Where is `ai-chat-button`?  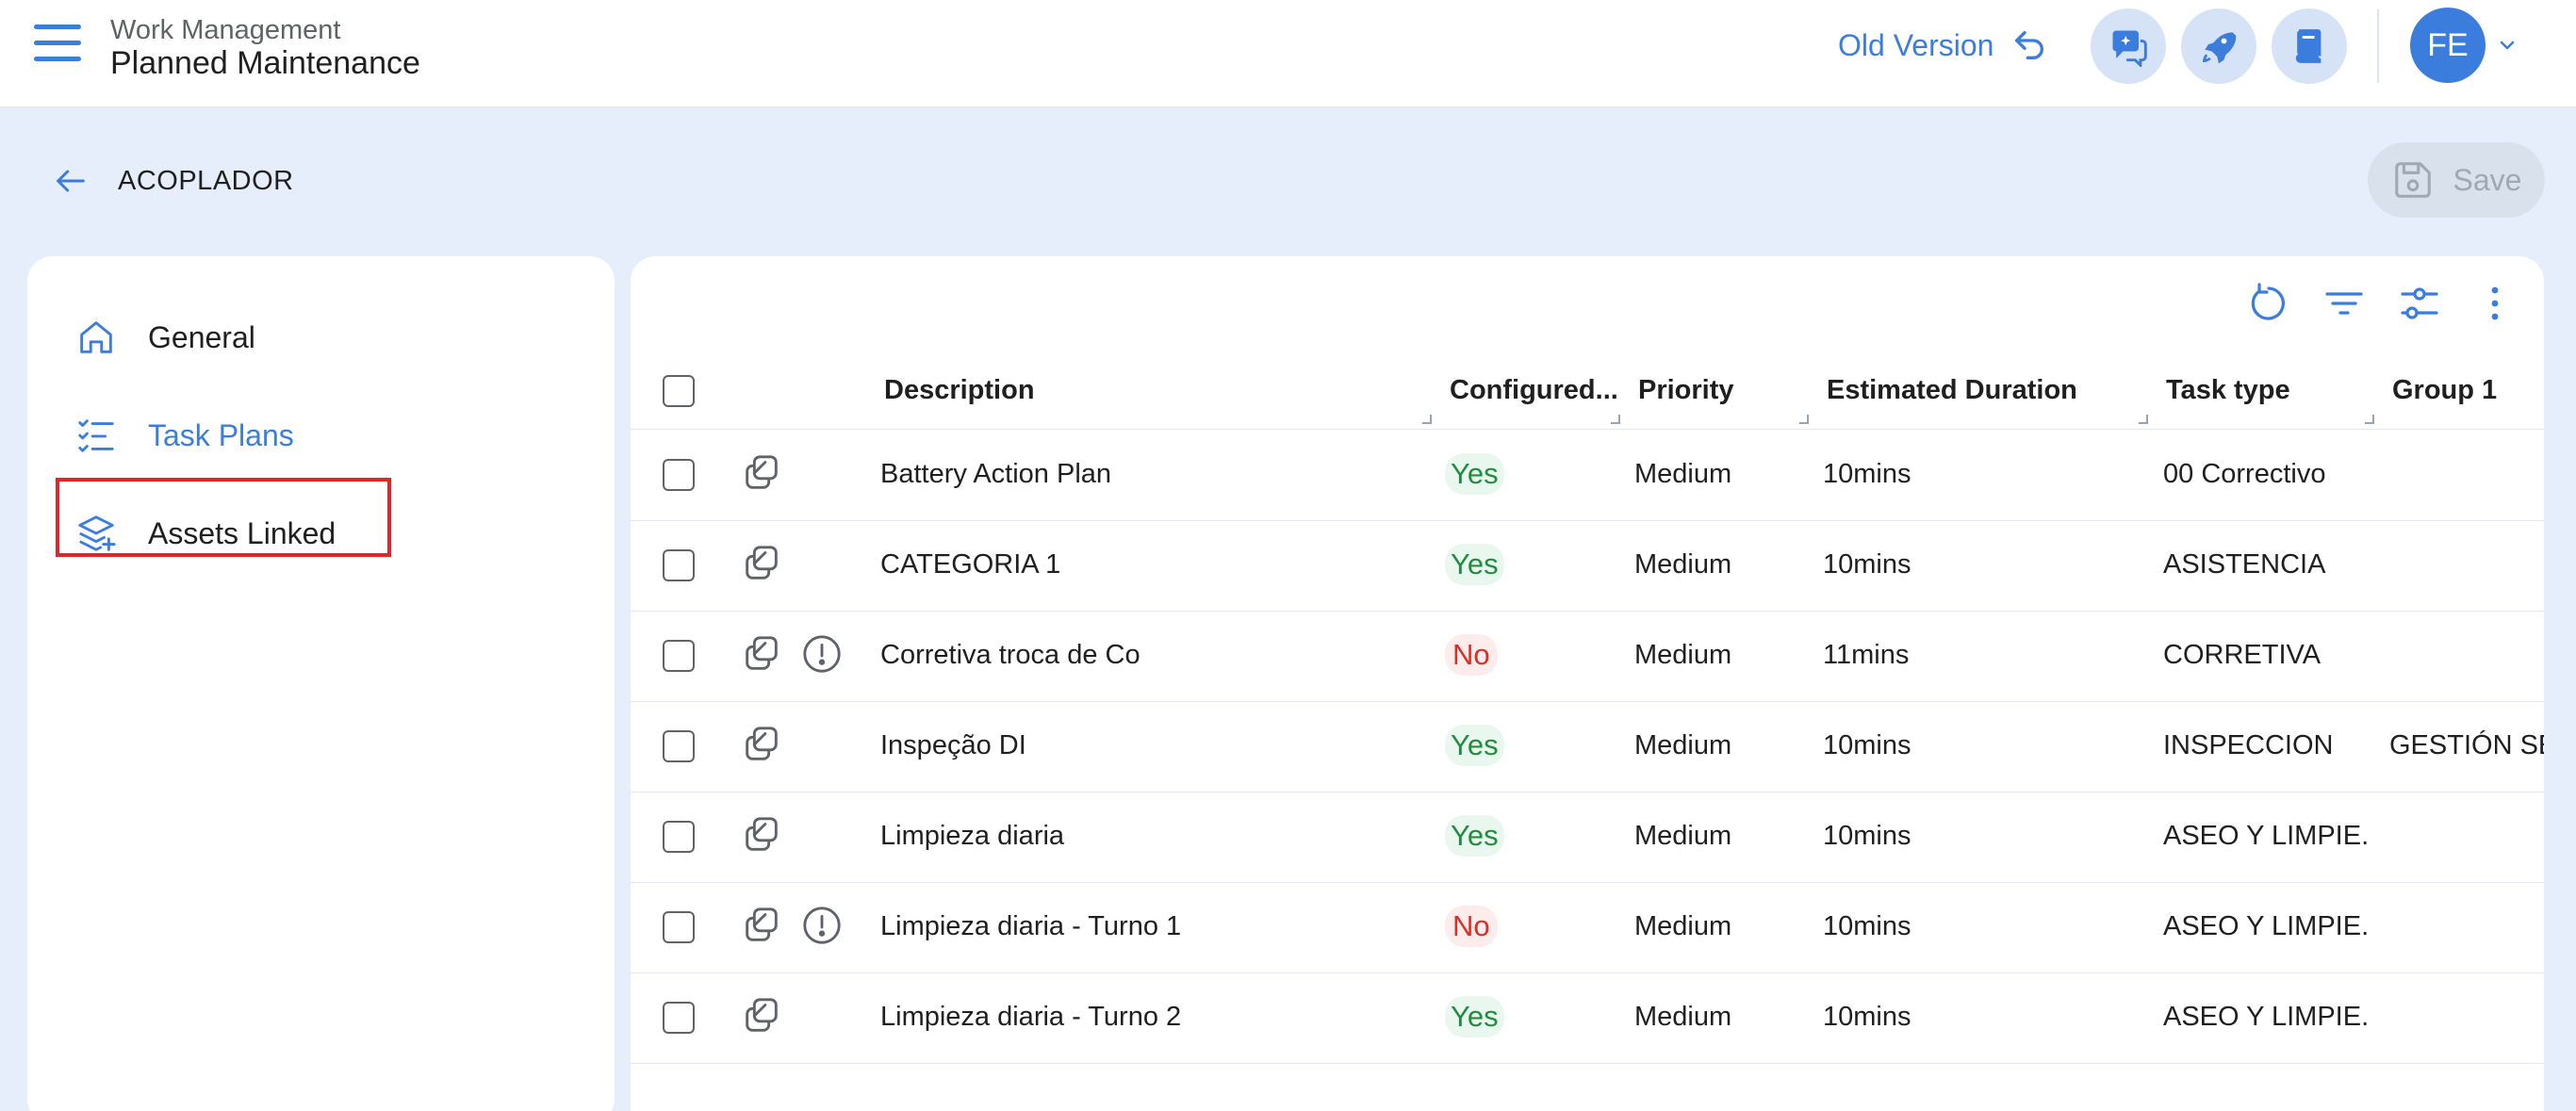 ai-chat-button is located at coordinates (2128, 46).